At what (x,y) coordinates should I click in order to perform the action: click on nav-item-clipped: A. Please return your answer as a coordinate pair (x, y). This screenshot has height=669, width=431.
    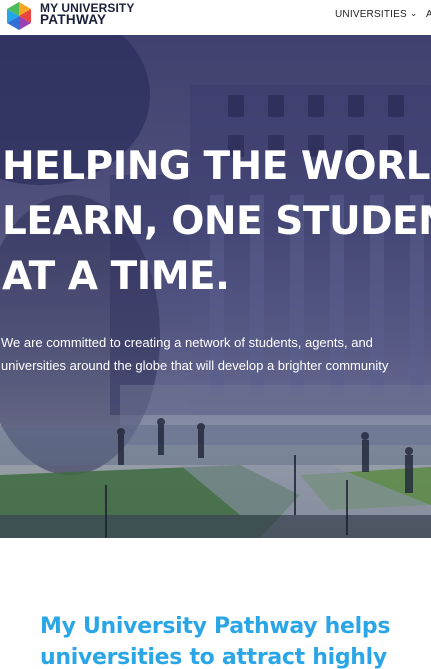
    Looking at the image, I should click on (428, 14).